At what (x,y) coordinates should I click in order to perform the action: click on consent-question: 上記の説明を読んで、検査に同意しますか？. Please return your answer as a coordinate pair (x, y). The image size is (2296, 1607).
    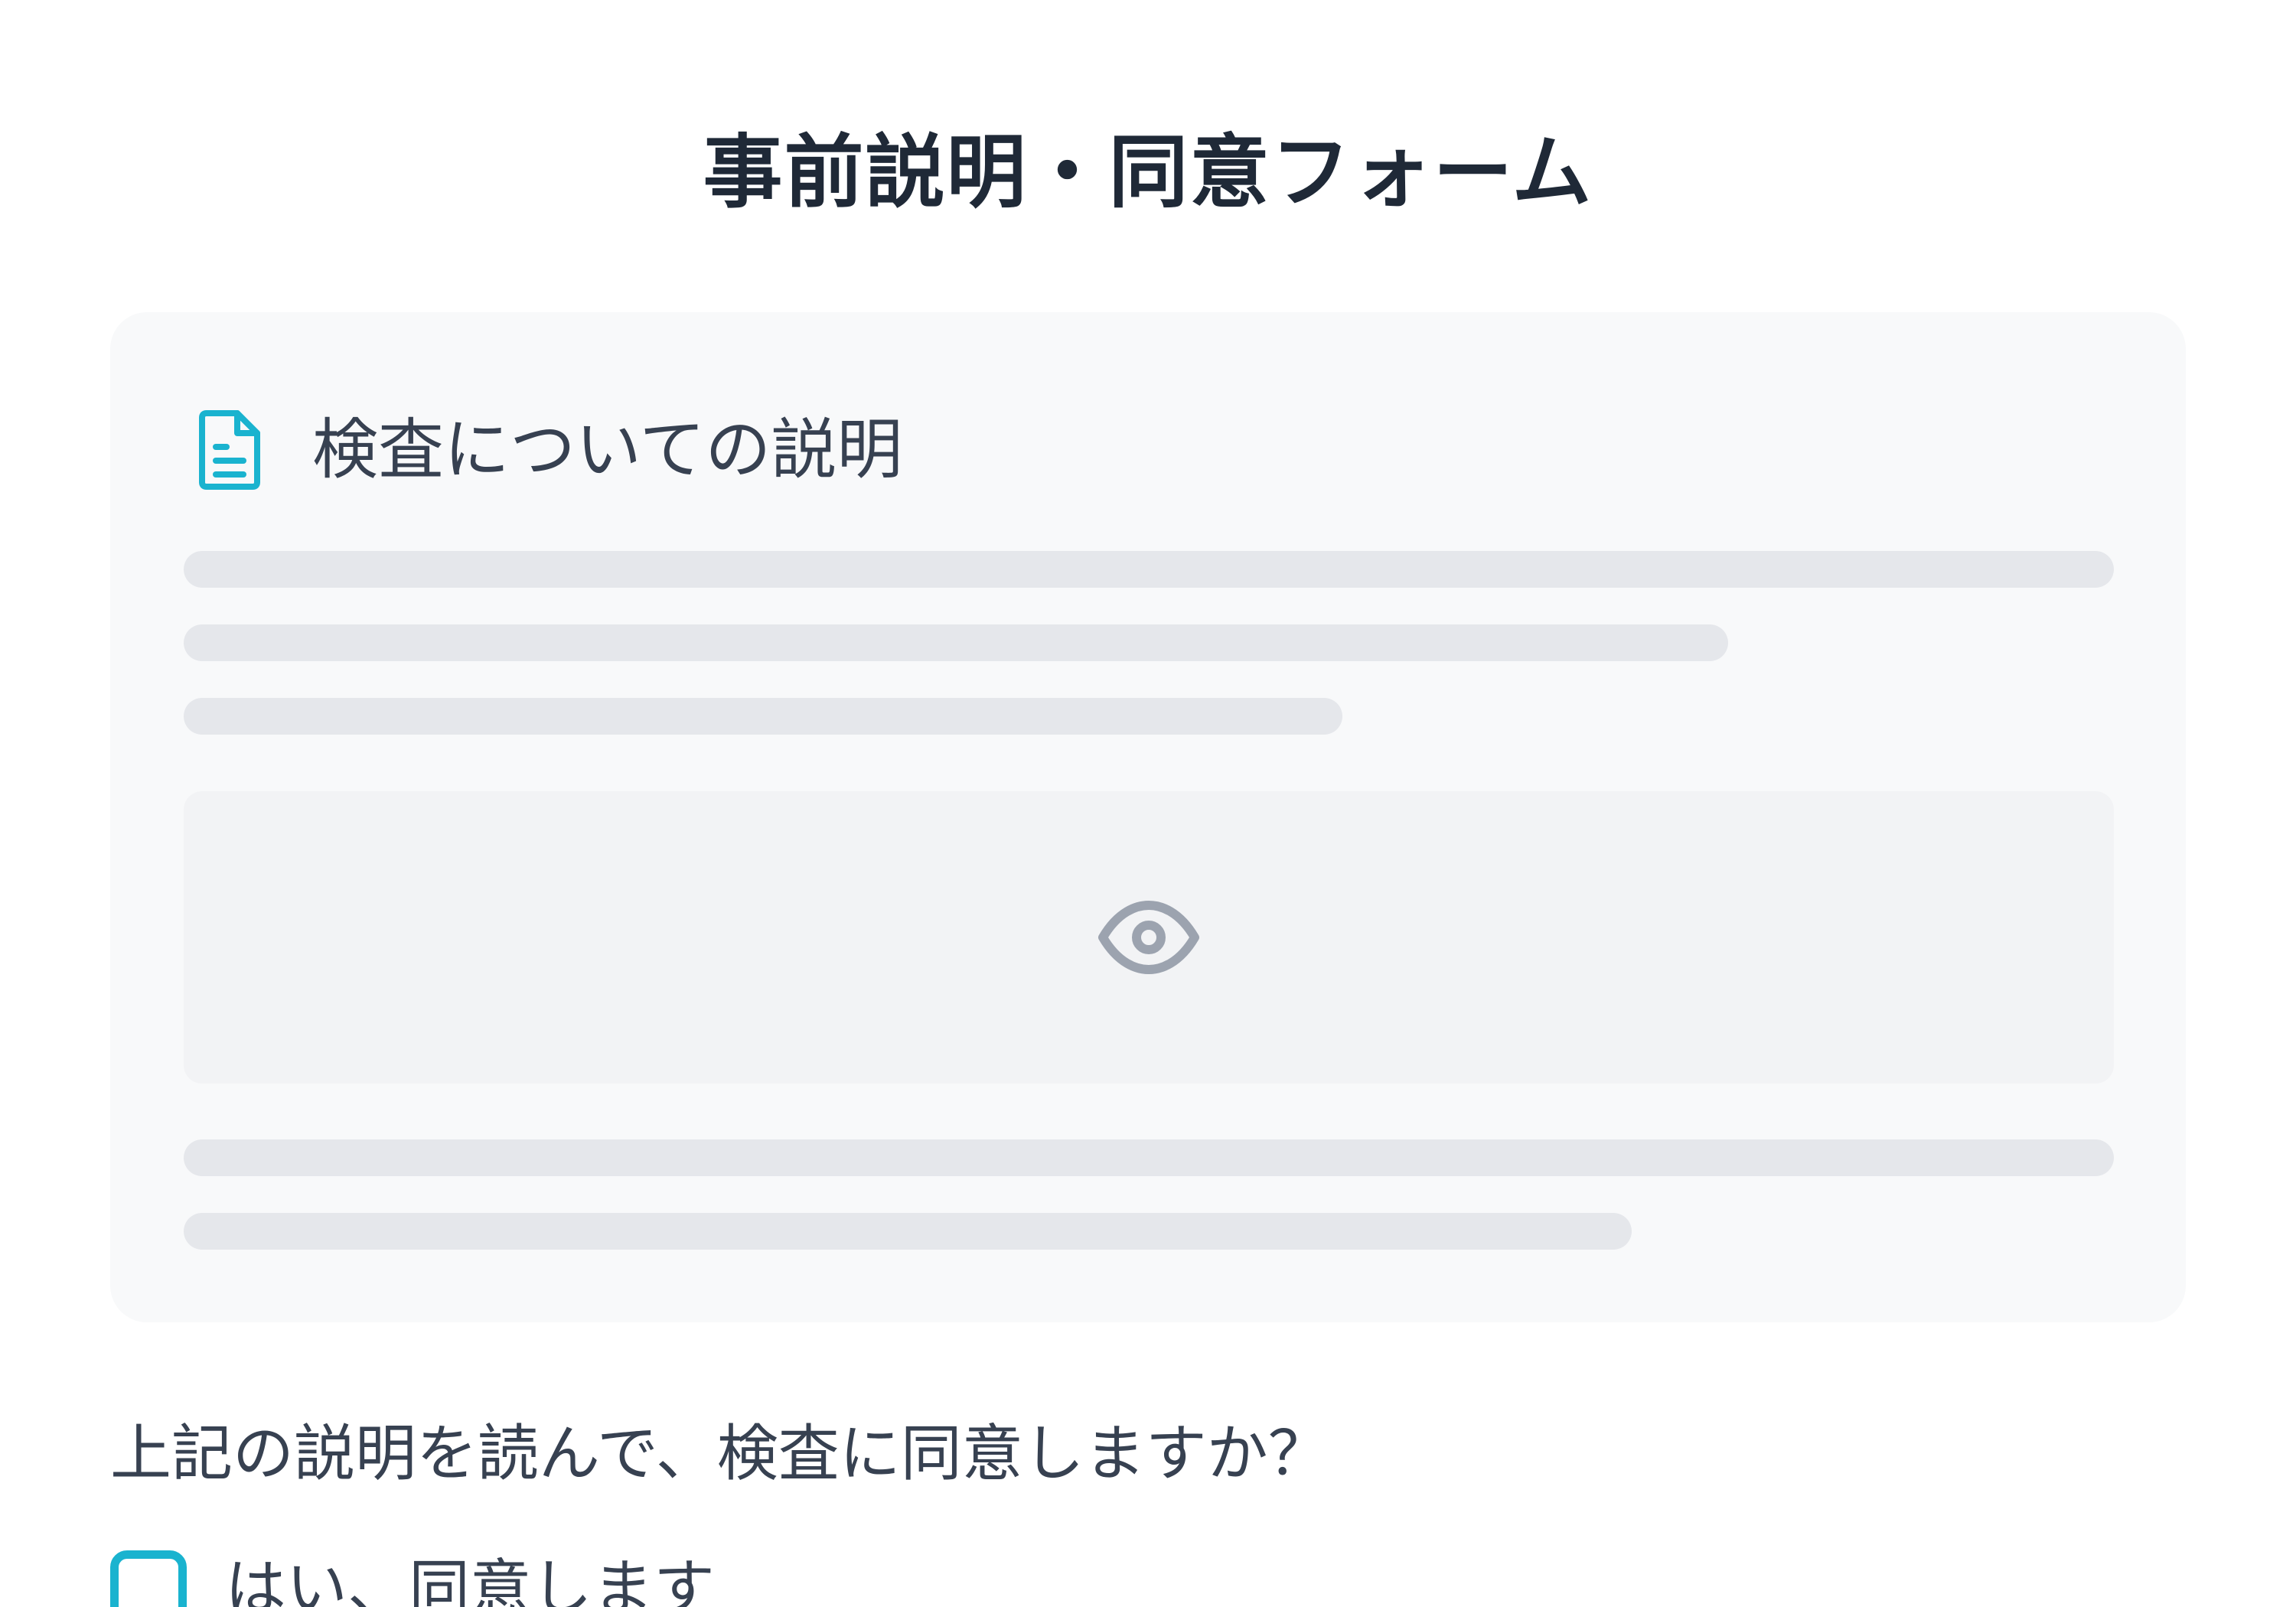
    Looking at the image, I should click on (719, 1453).